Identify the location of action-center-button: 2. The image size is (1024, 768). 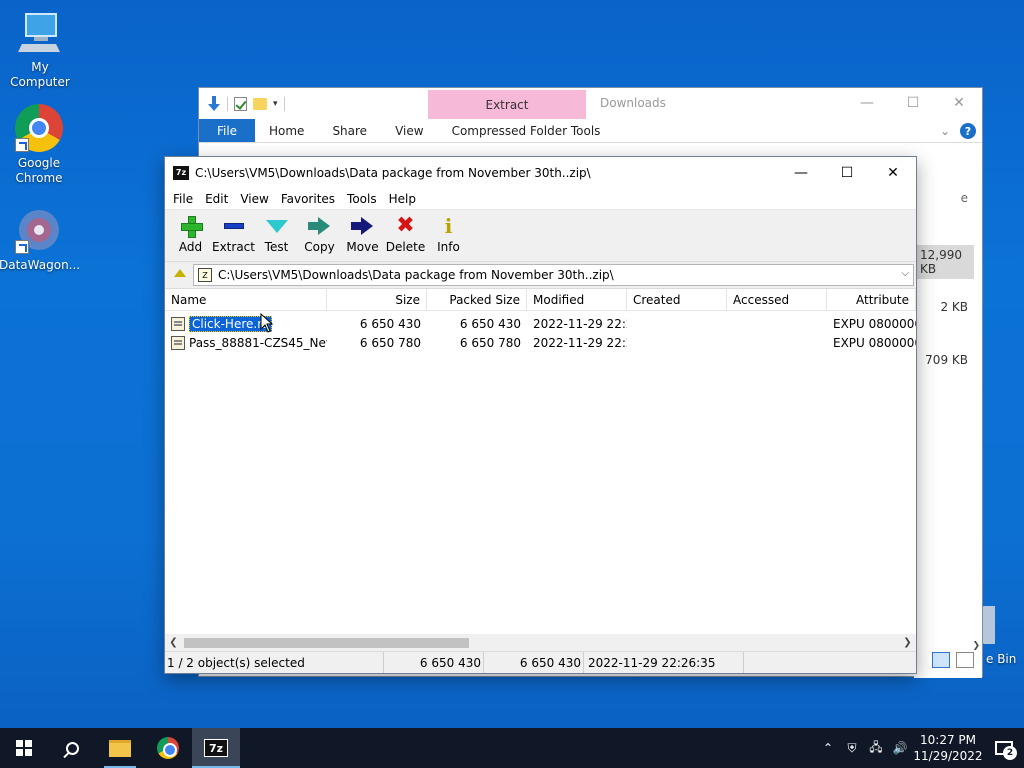
(1004, 748).